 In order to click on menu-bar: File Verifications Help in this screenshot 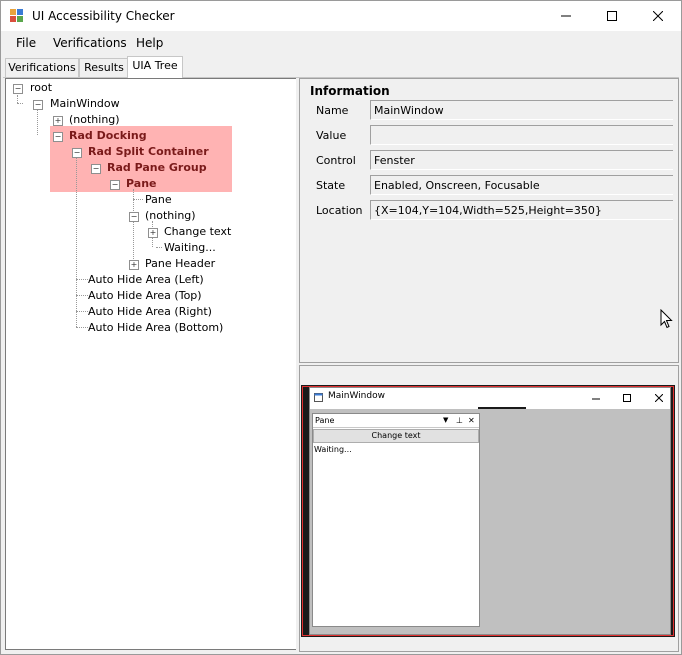, I will do `click(341, 43)`.